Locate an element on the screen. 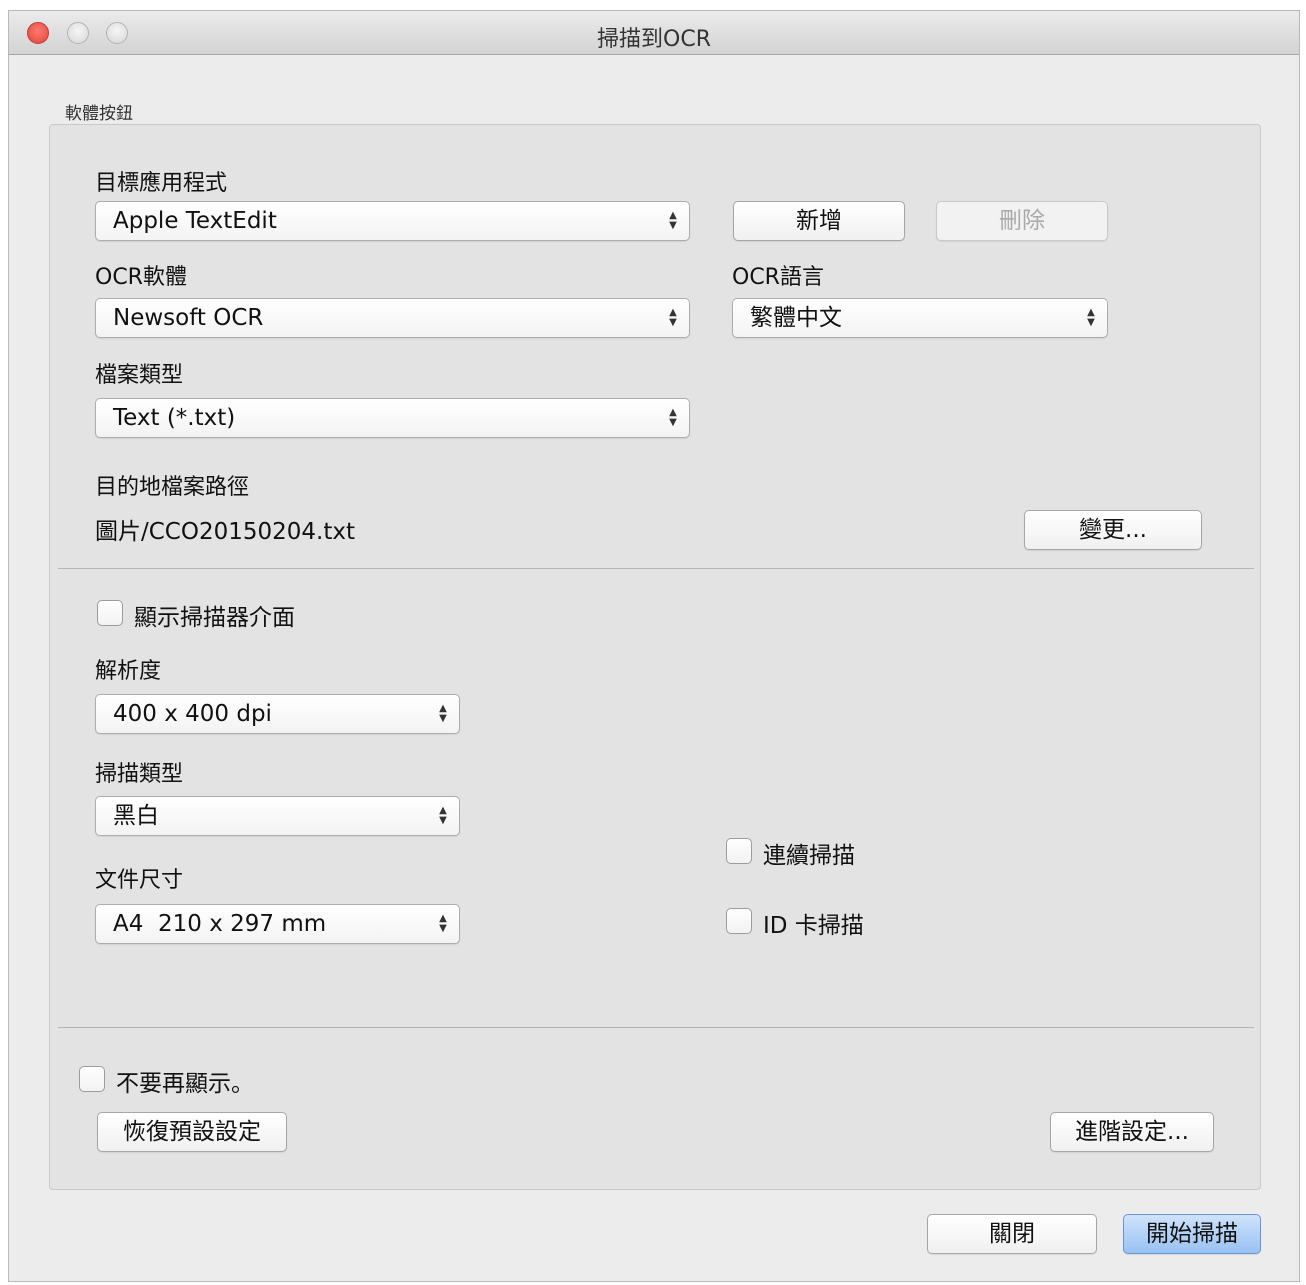  file-type-label: 檔案類型 is located at coordinates (139, 375).